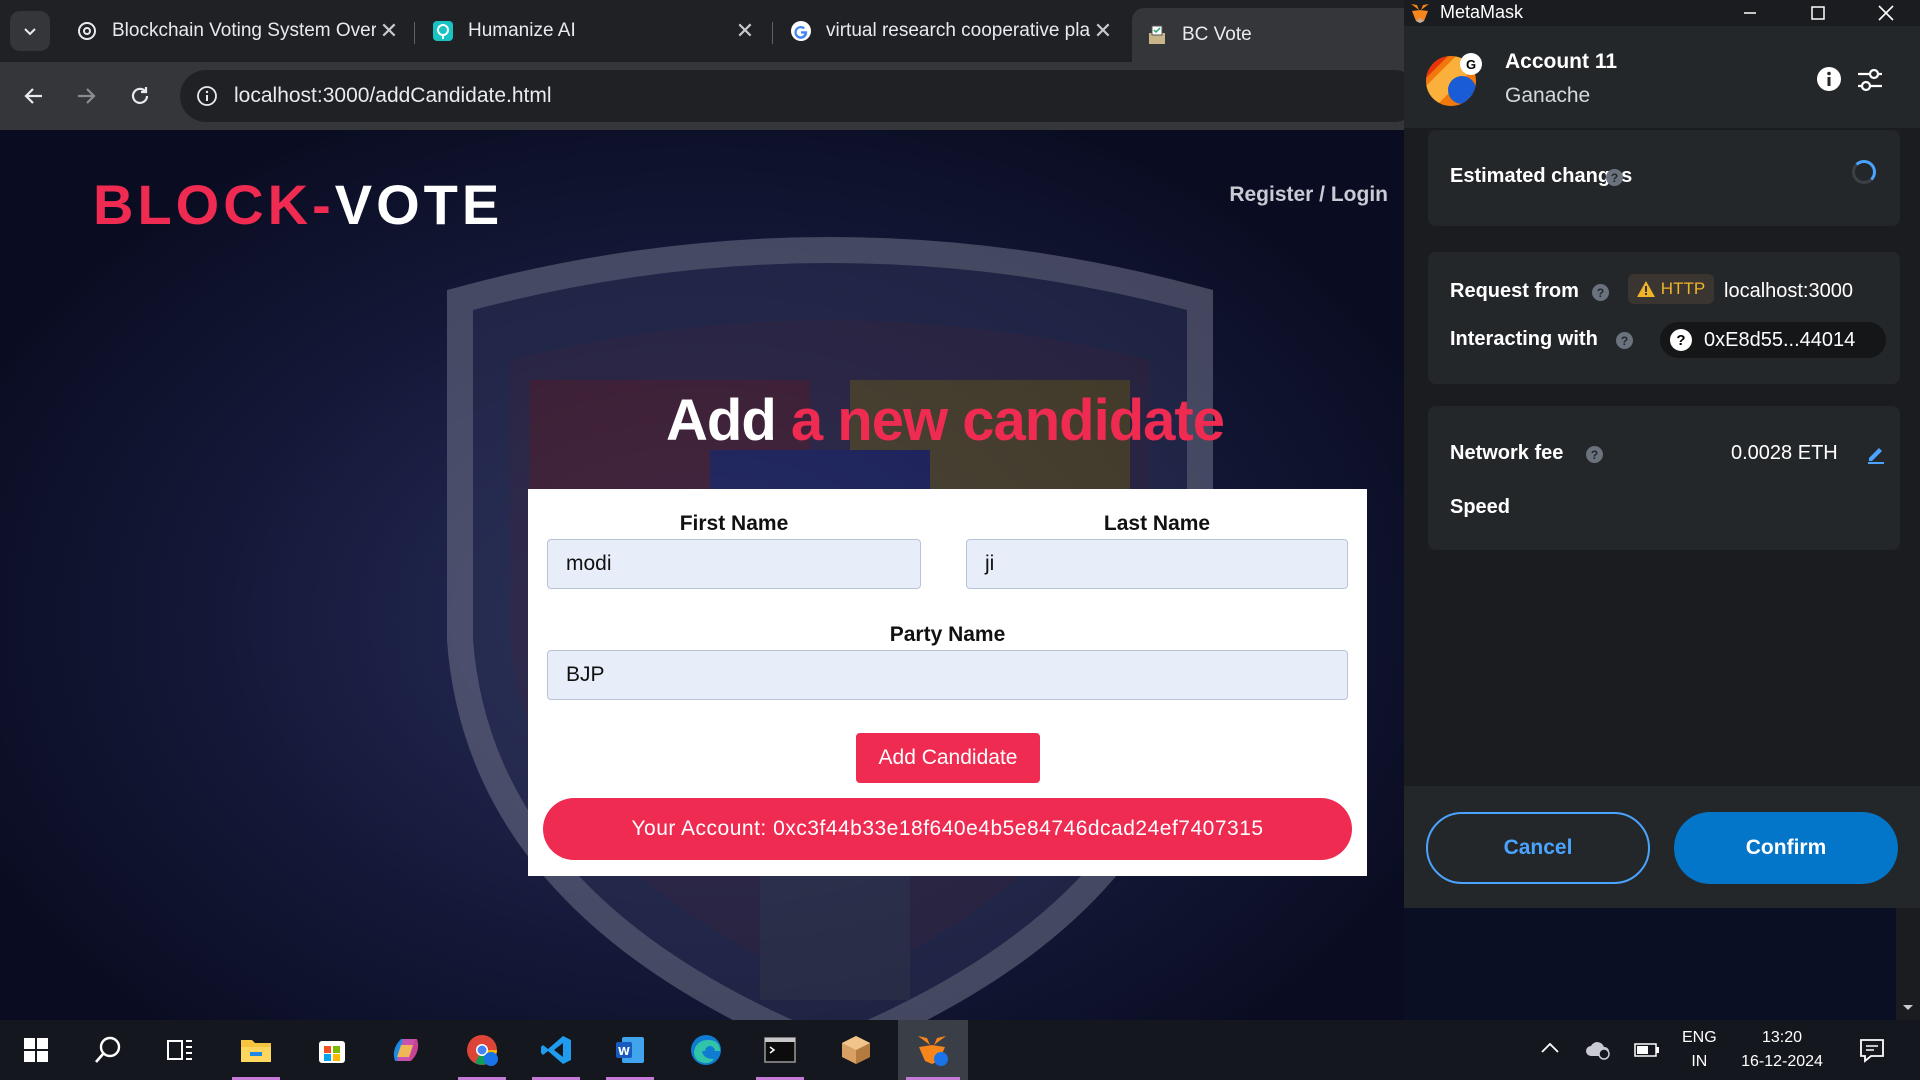 Image resolution: width=1920 pixels, height=1080 pixels. I want to click on network-fee-label: Network fee, so click(1507, 453).